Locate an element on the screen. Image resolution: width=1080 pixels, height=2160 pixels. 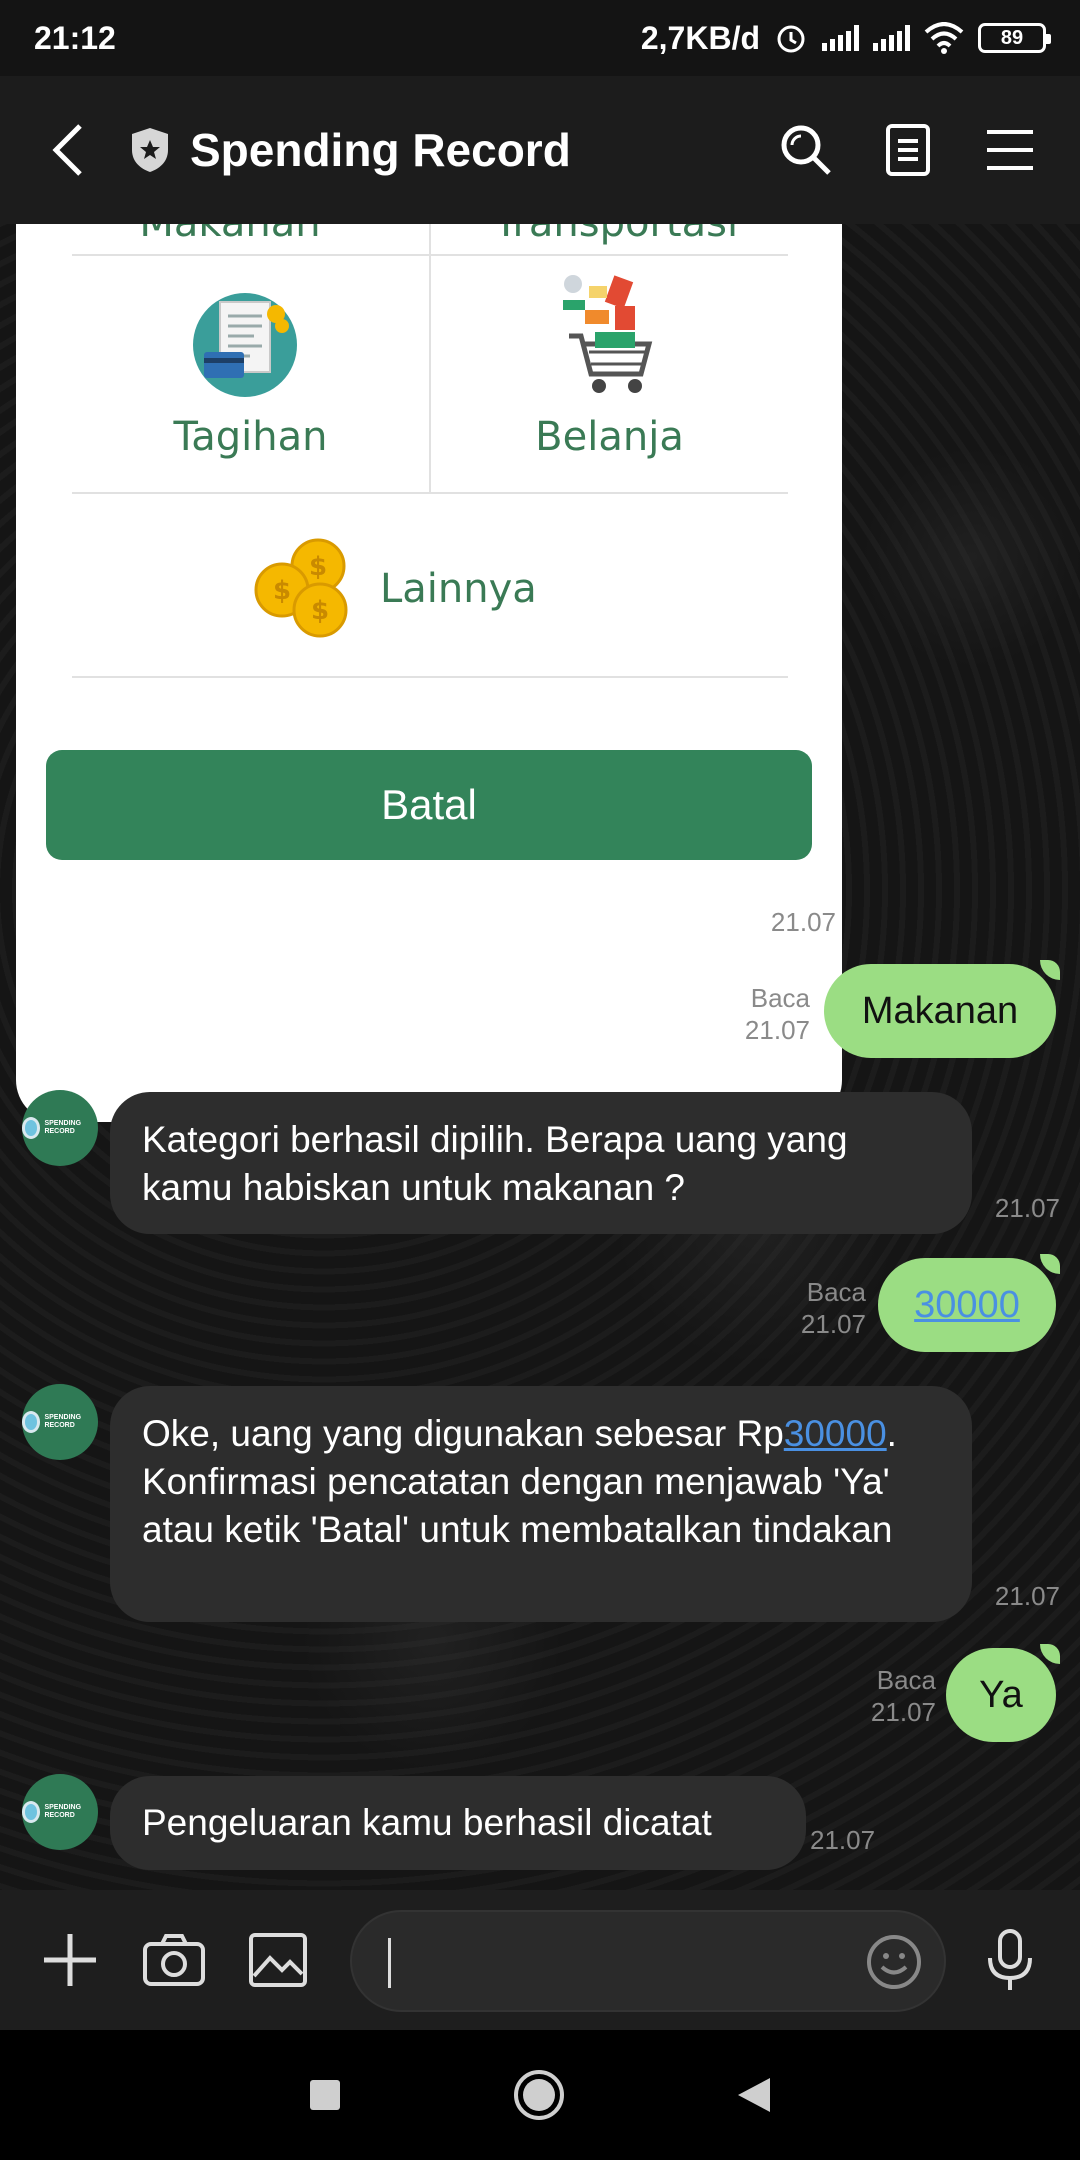
wifi-icon is located at coordinates (944, 38).